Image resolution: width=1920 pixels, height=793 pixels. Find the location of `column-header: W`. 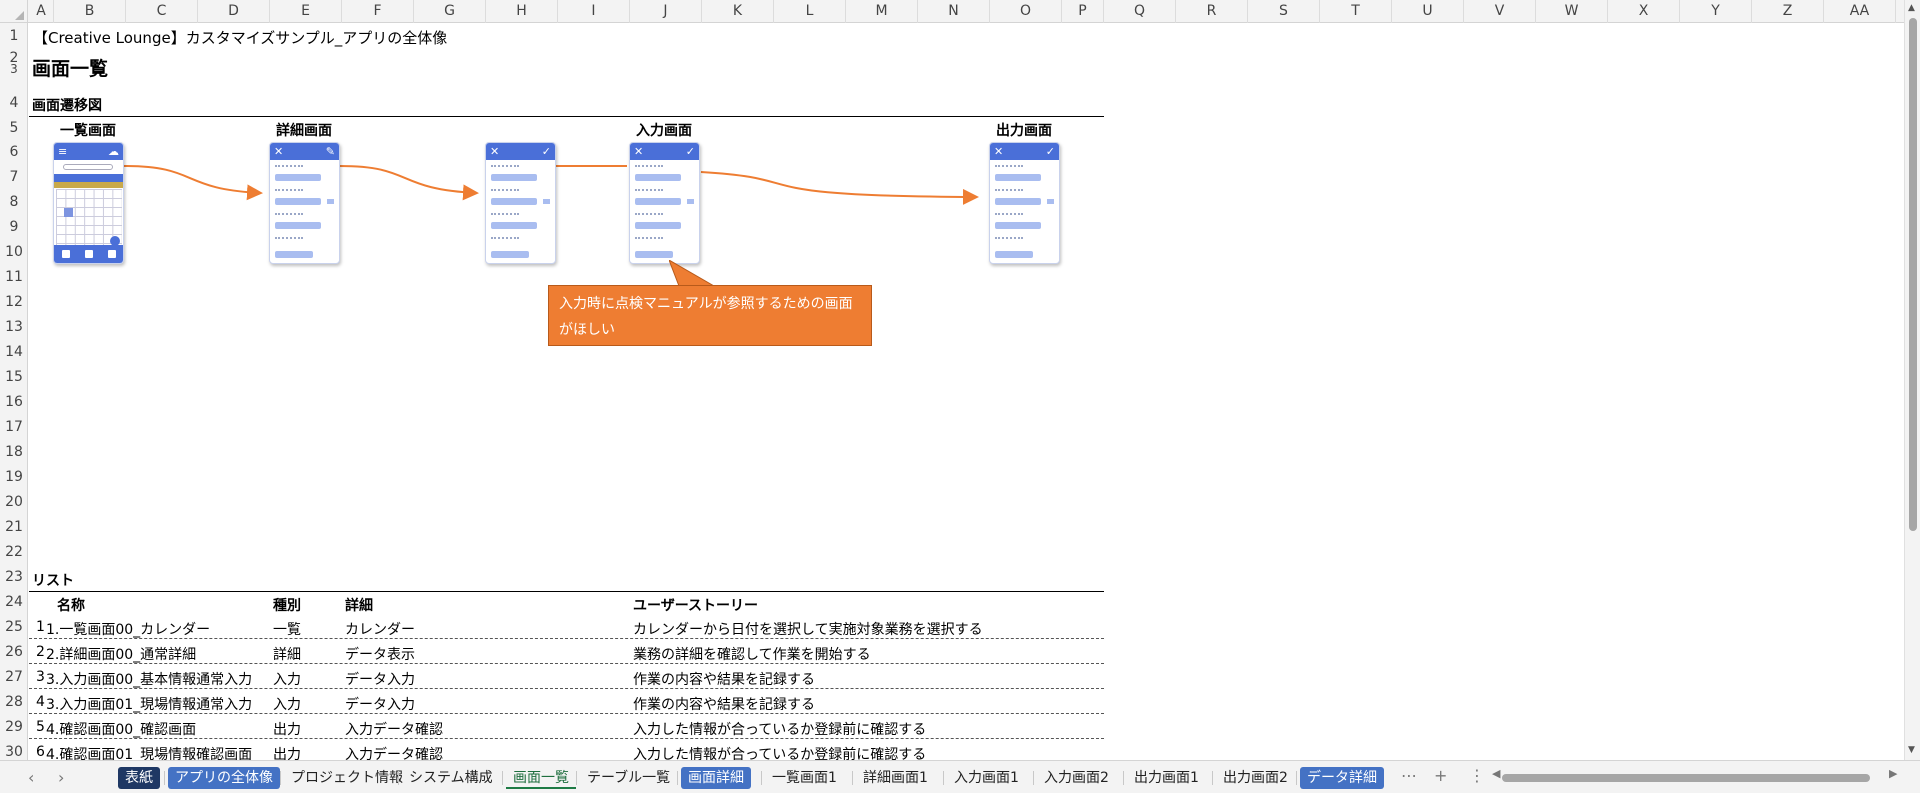

column-header: W is located at coordinates (1572, 11).